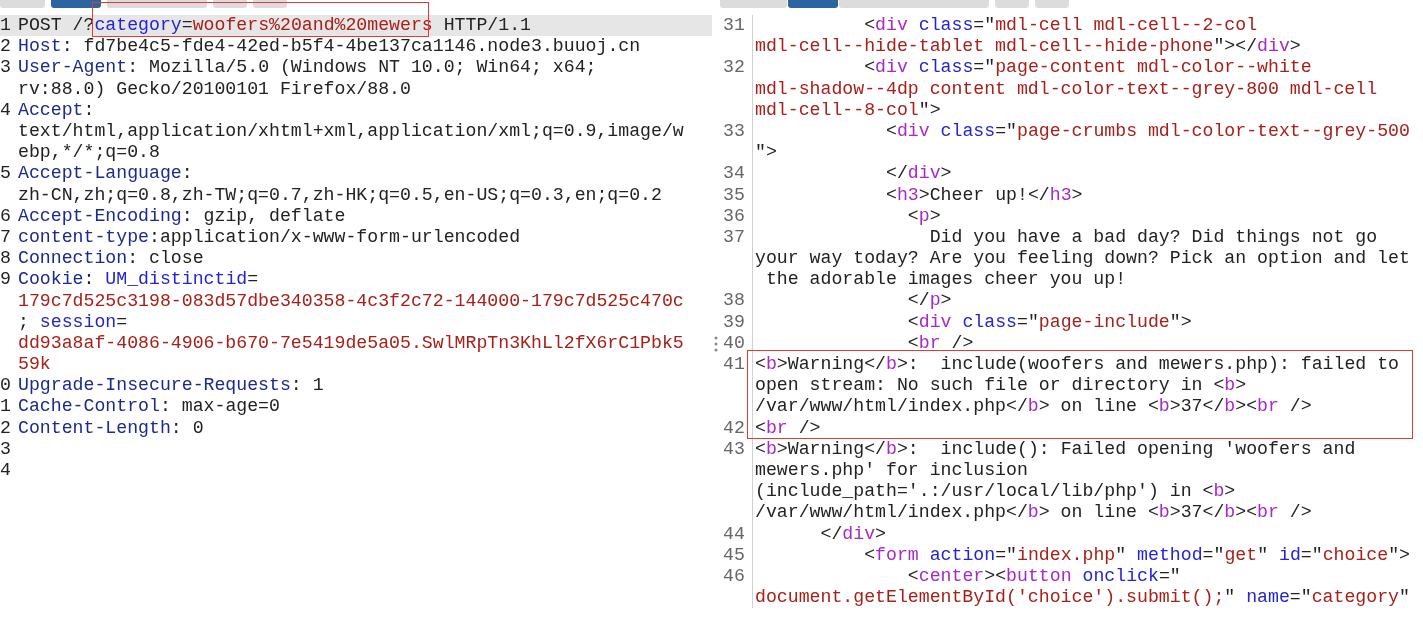 This screenshot has width=1423, height=622. Describe the element at coordinates (34, 365) in the screenshot. I see `code-line: 59k` at that location.